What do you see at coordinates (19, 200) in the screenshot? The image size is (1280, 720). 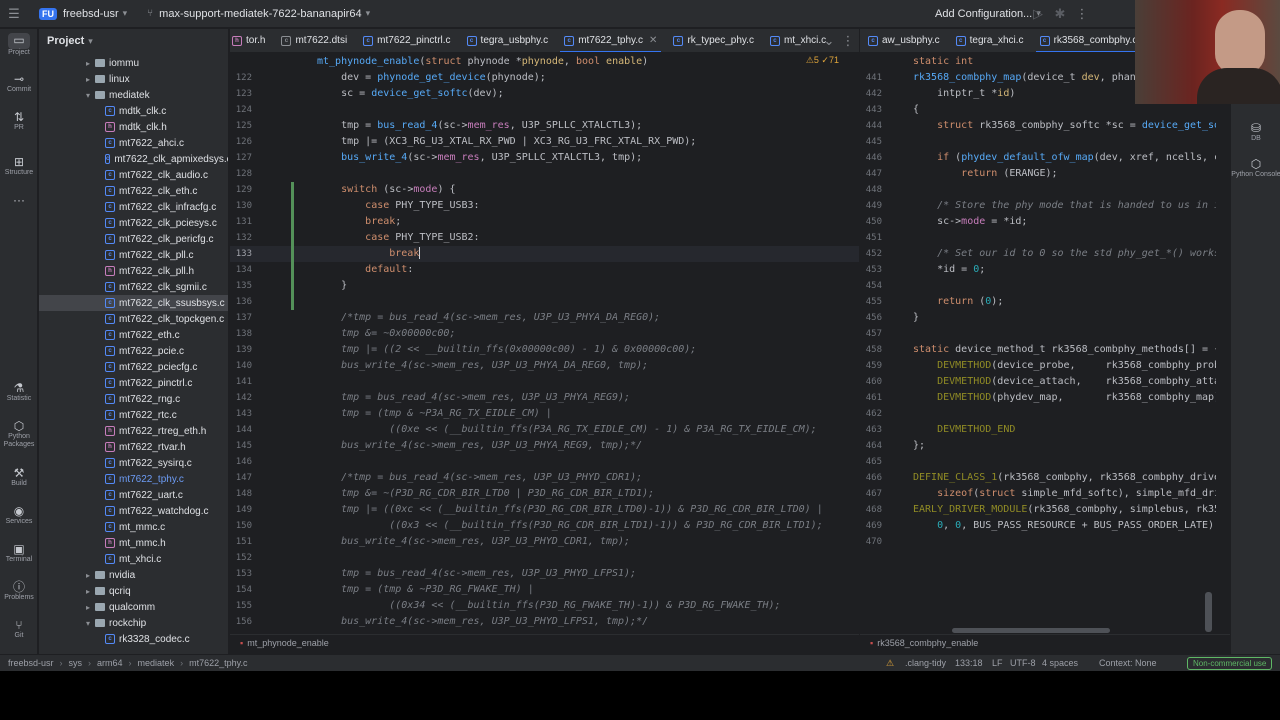 I see `toolwindow-more: ···` at bounding box center [19, 200].